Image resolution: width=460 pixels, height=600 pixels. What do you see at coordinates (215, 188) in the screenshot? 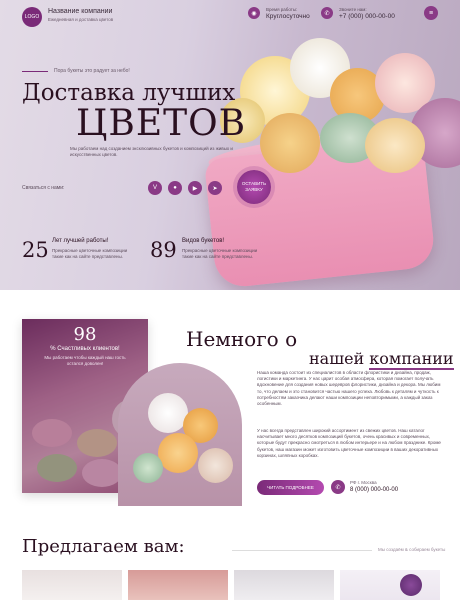
I see `telegram-icon: ➤` at bounding box center [215, 188].